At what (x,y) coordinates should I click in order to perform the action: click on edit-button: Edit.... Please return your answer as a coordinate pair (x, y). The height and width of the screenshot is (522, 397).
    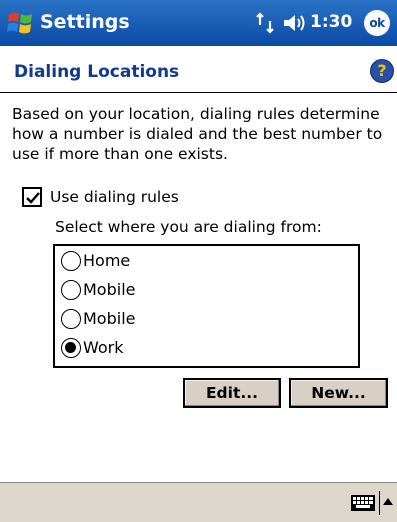
    Looking at the image, I should click on (232, 393).